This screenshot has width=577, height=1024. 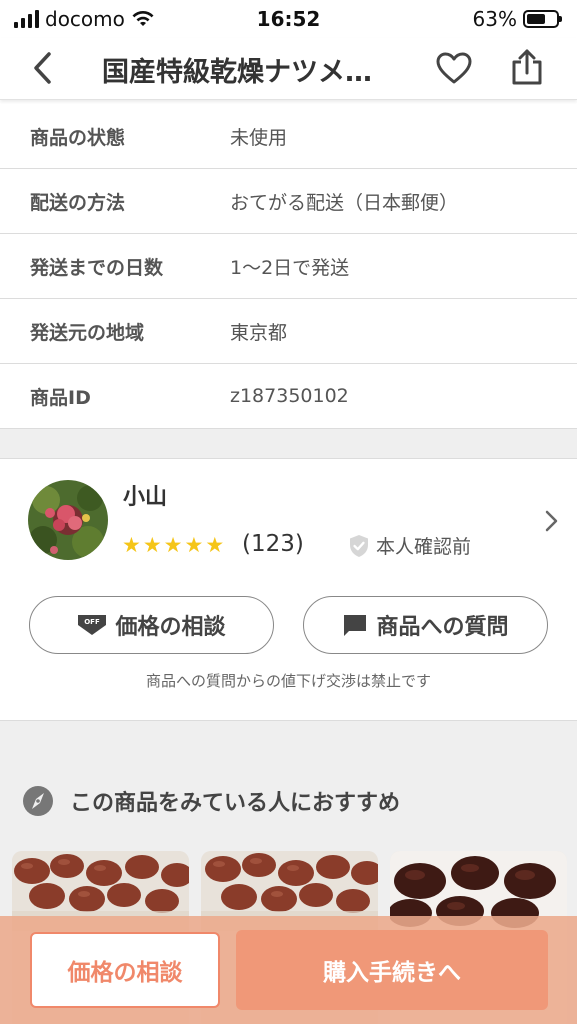 What do you see at coordinates (97, 267) in the screenshot?
I see `detail-label: 発送までの日数` at bounding box center [97, 267].